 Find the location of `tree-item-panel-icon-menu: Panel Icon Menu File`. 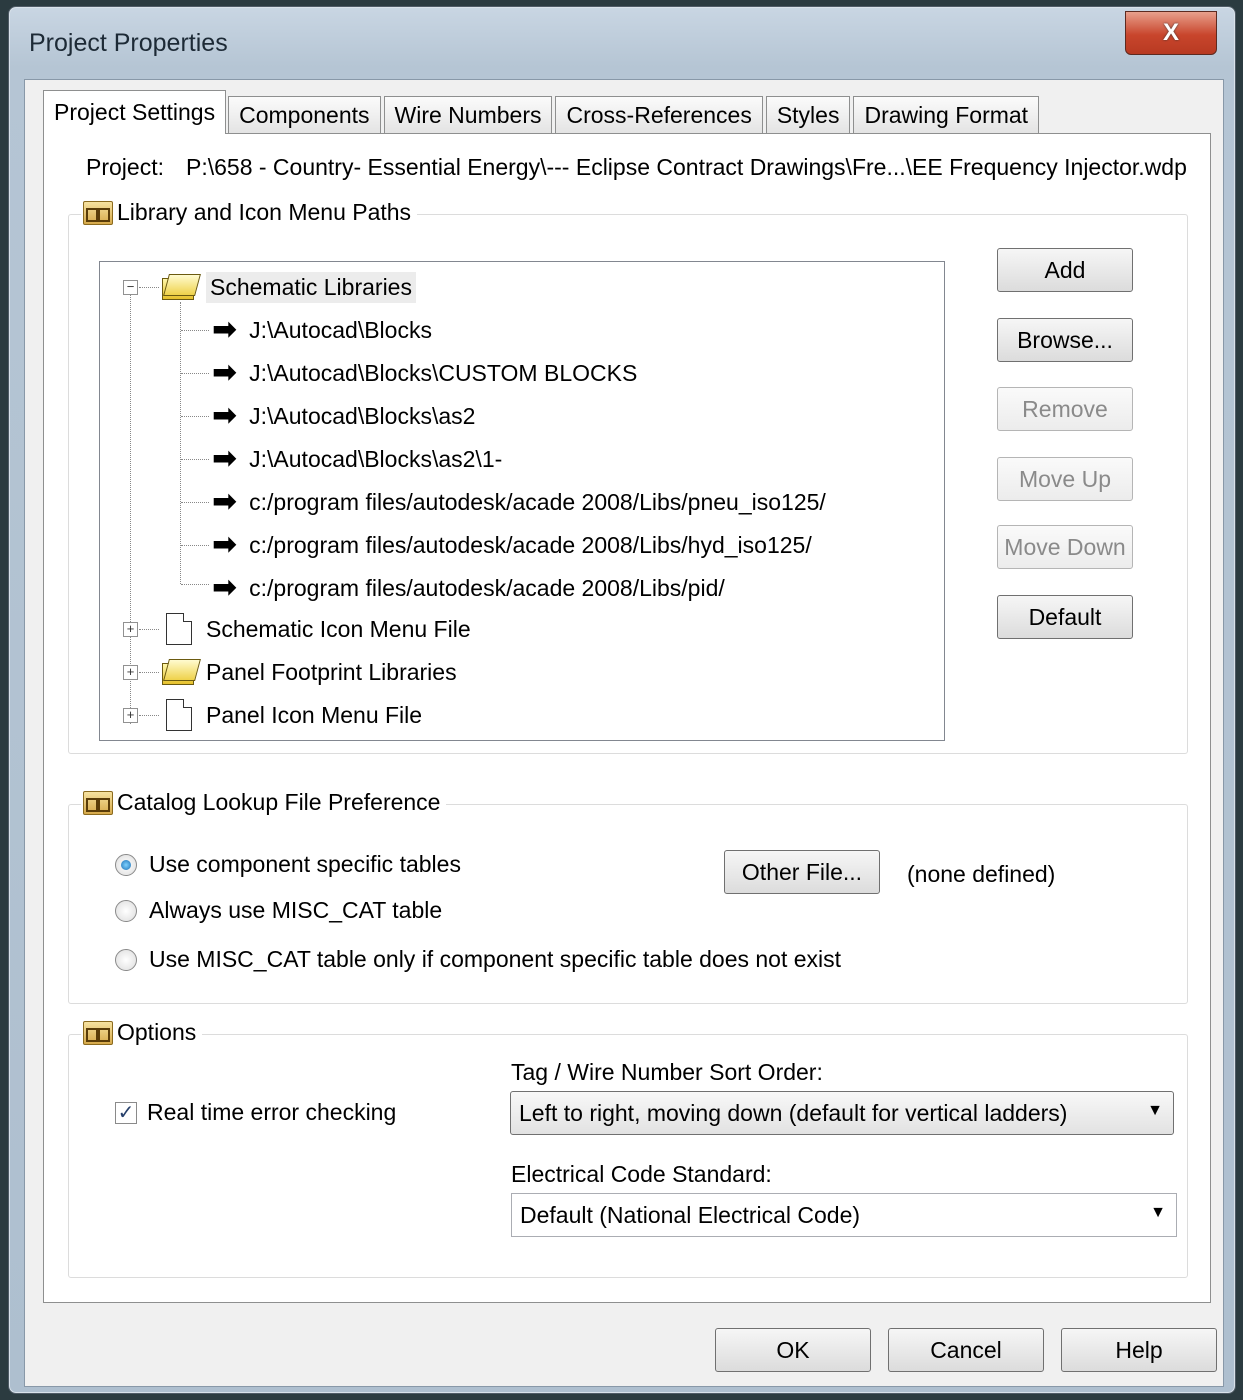

tree-item-panel-icon-menu: Panel Icon Menu File is located at coordinates (291, 715).